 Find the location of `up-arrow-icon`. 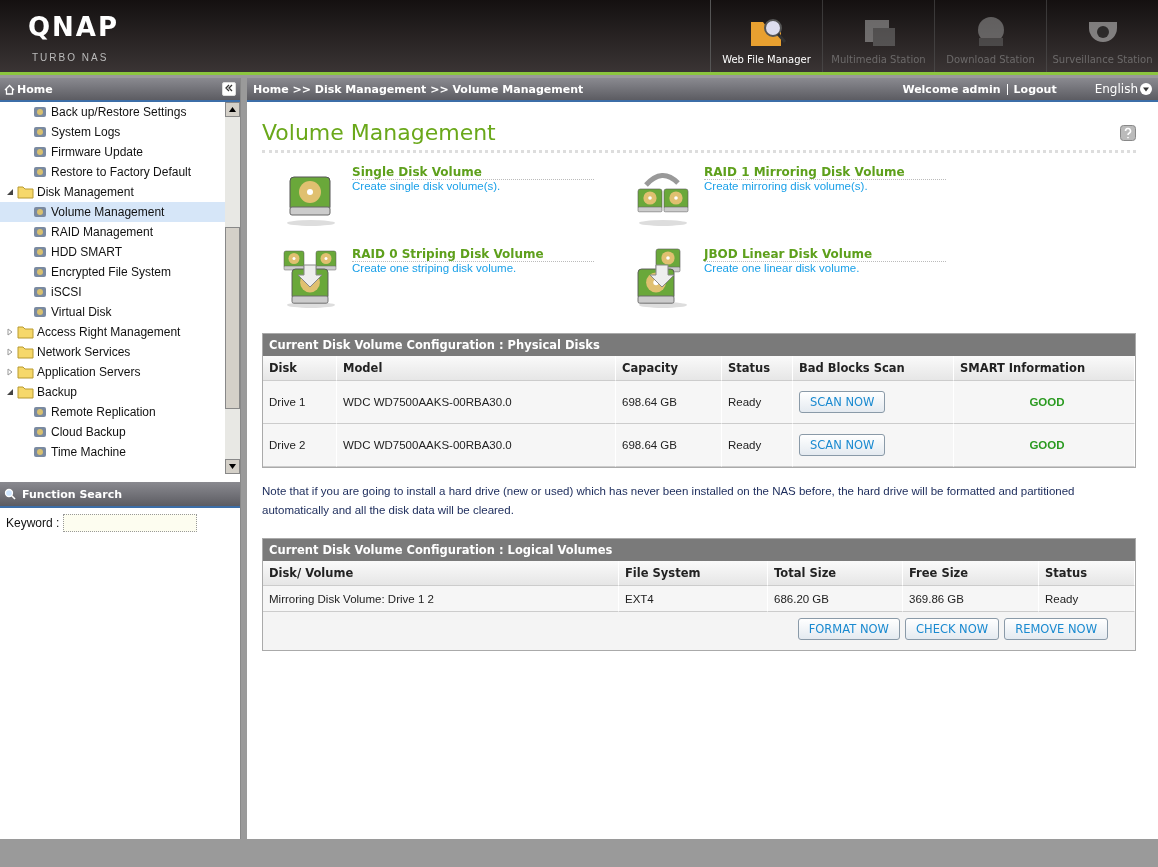

up-arrow-icon is located at coordinates (232, 109).